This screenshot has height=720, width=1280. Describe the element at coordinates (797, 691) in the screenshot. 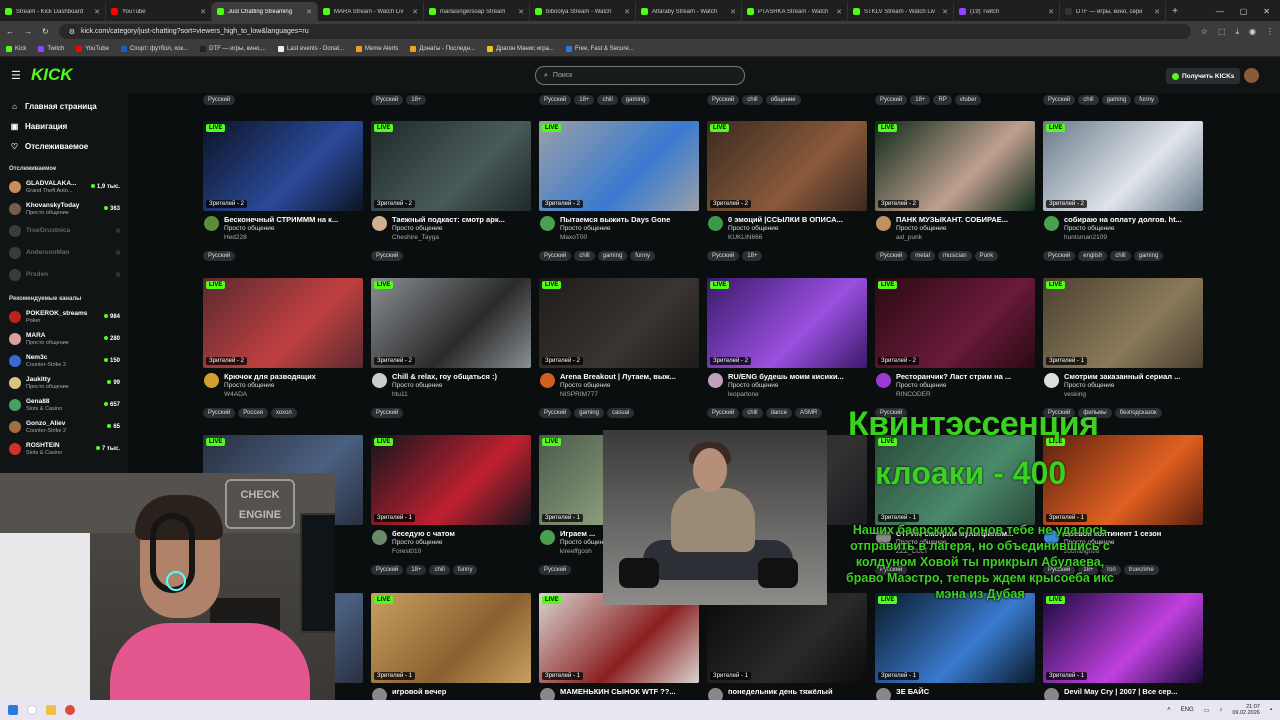

I see `stream-title: понедельник день тяжёлый` at that location.